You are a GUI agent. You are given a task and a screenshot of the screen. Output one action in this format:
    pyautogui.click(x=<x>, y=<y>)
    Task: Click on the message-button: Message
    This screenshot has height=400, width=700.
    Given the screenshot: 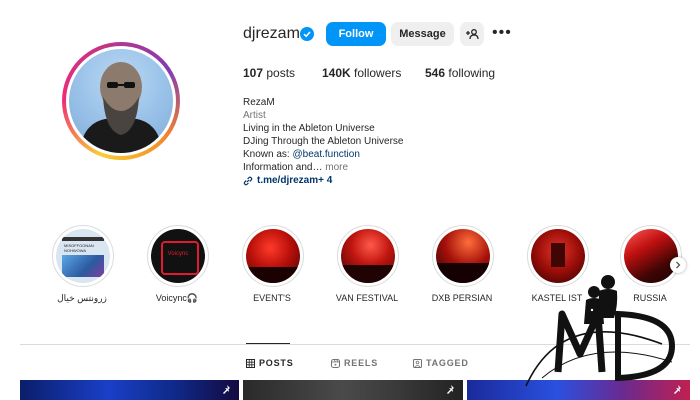 What is the action you would take?
    pyautogui.click(x=422, y=34)
    